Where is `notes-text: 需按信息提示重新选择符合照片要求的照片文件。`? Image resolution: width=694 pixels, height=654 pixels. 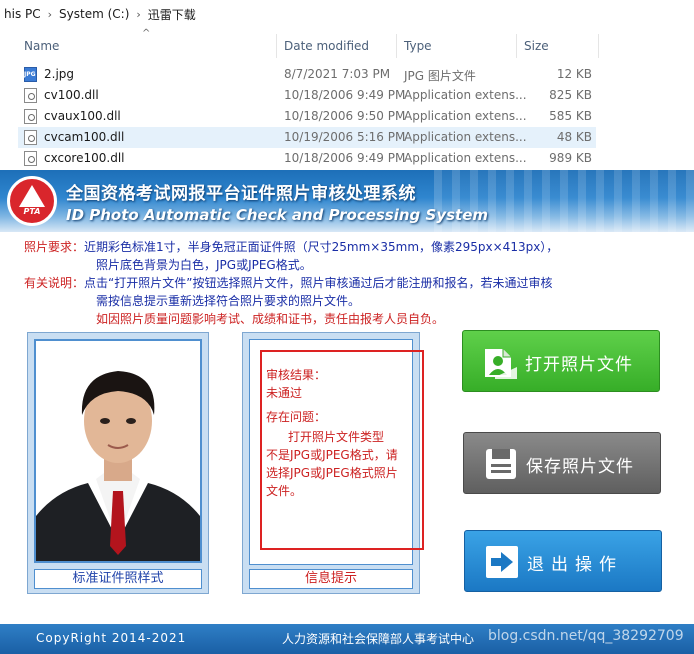
notes-text: 需按信息提示重新选择符合照片要求的照片文件。 is located at coordinates (228, 301).